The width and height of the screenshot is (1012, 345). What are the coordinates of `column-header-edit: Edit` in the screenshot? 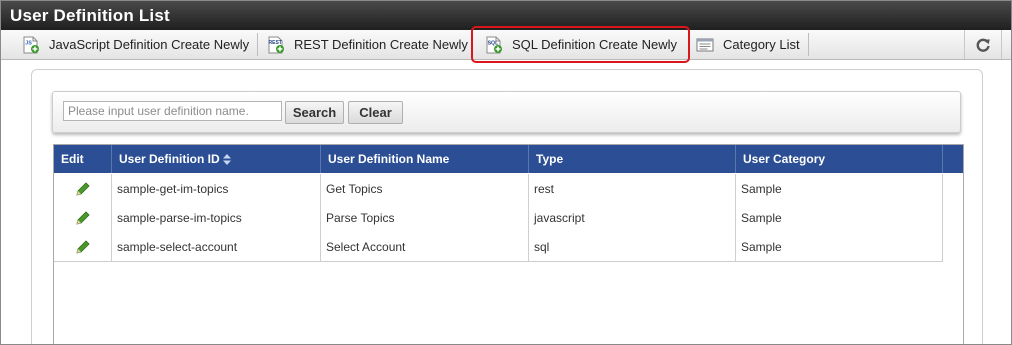 It's located at (83, 159).